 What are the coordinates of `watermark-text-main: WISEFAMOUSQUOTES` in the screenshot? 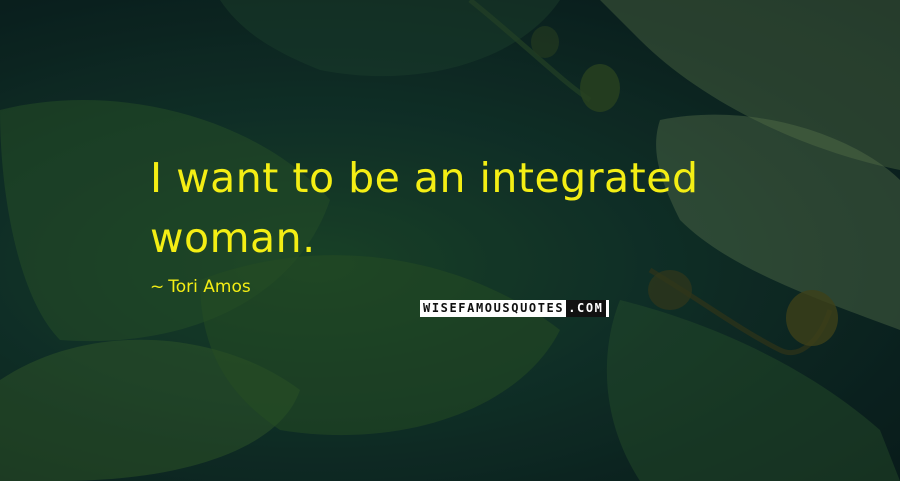 It's located at (494, 308).